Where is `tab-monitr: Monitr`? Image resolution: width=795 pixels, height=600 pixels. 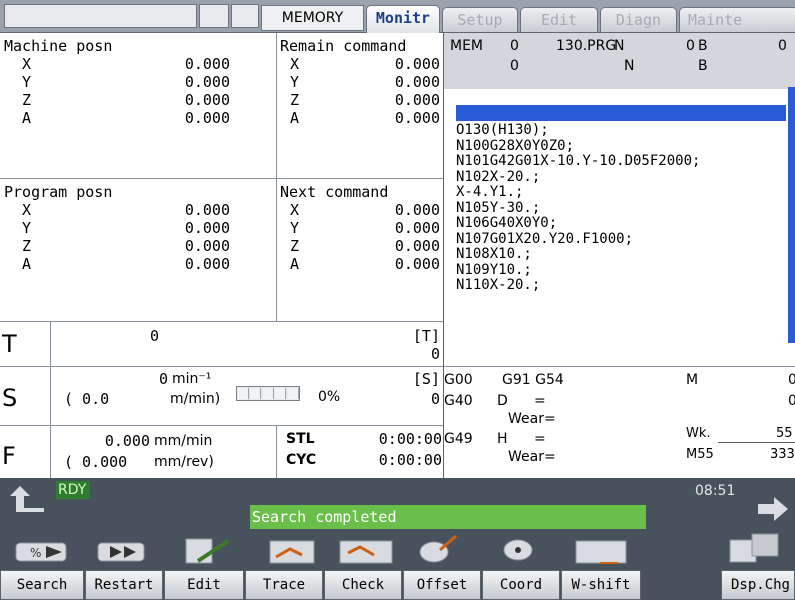 tab-monitr: Monitr is located at coordinates (403, 19).